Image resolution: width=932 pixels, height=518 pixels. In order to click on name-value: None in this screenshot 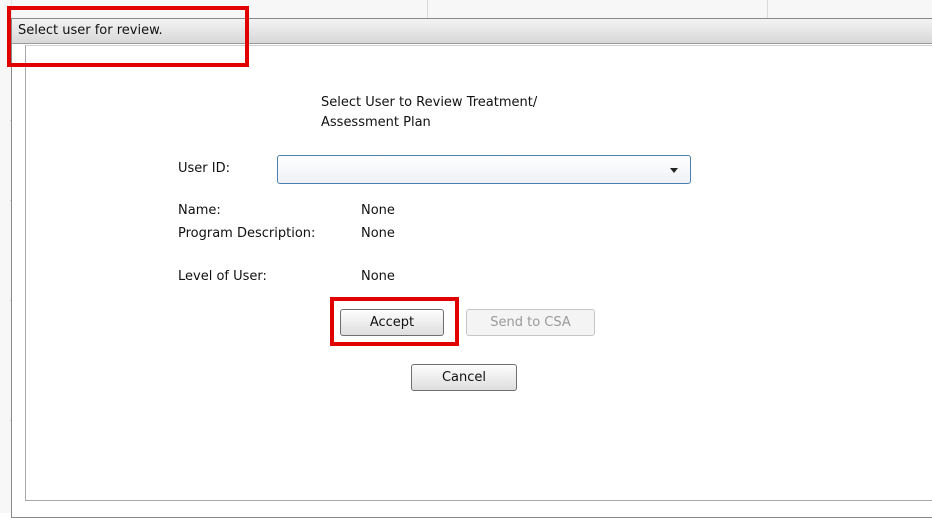, I will do `click(378, 210)`.